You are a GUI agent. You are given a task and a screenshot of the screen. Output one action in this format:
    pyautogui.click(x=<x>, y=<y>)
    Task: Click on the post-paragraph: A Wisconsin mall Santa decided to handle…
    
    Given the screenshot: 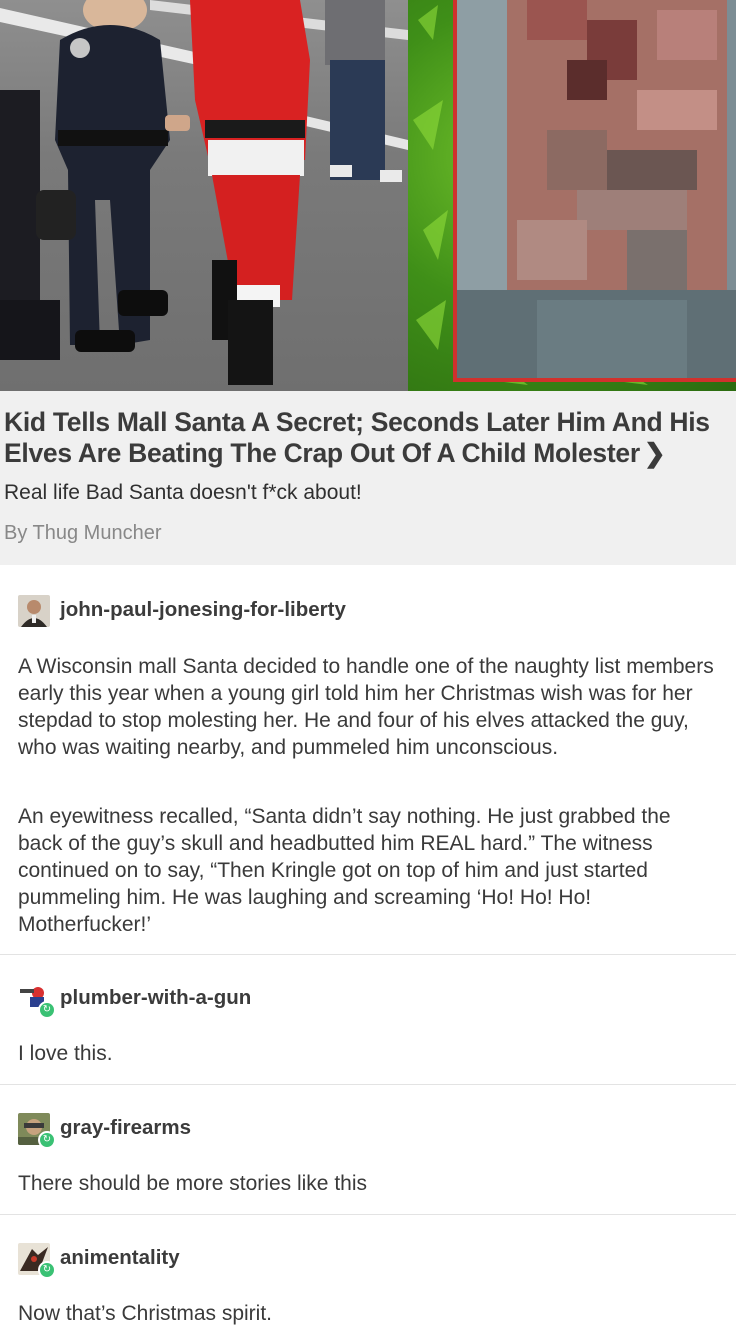 What is the action you would take?
    pyautogui.click(x=366, y=707)
    